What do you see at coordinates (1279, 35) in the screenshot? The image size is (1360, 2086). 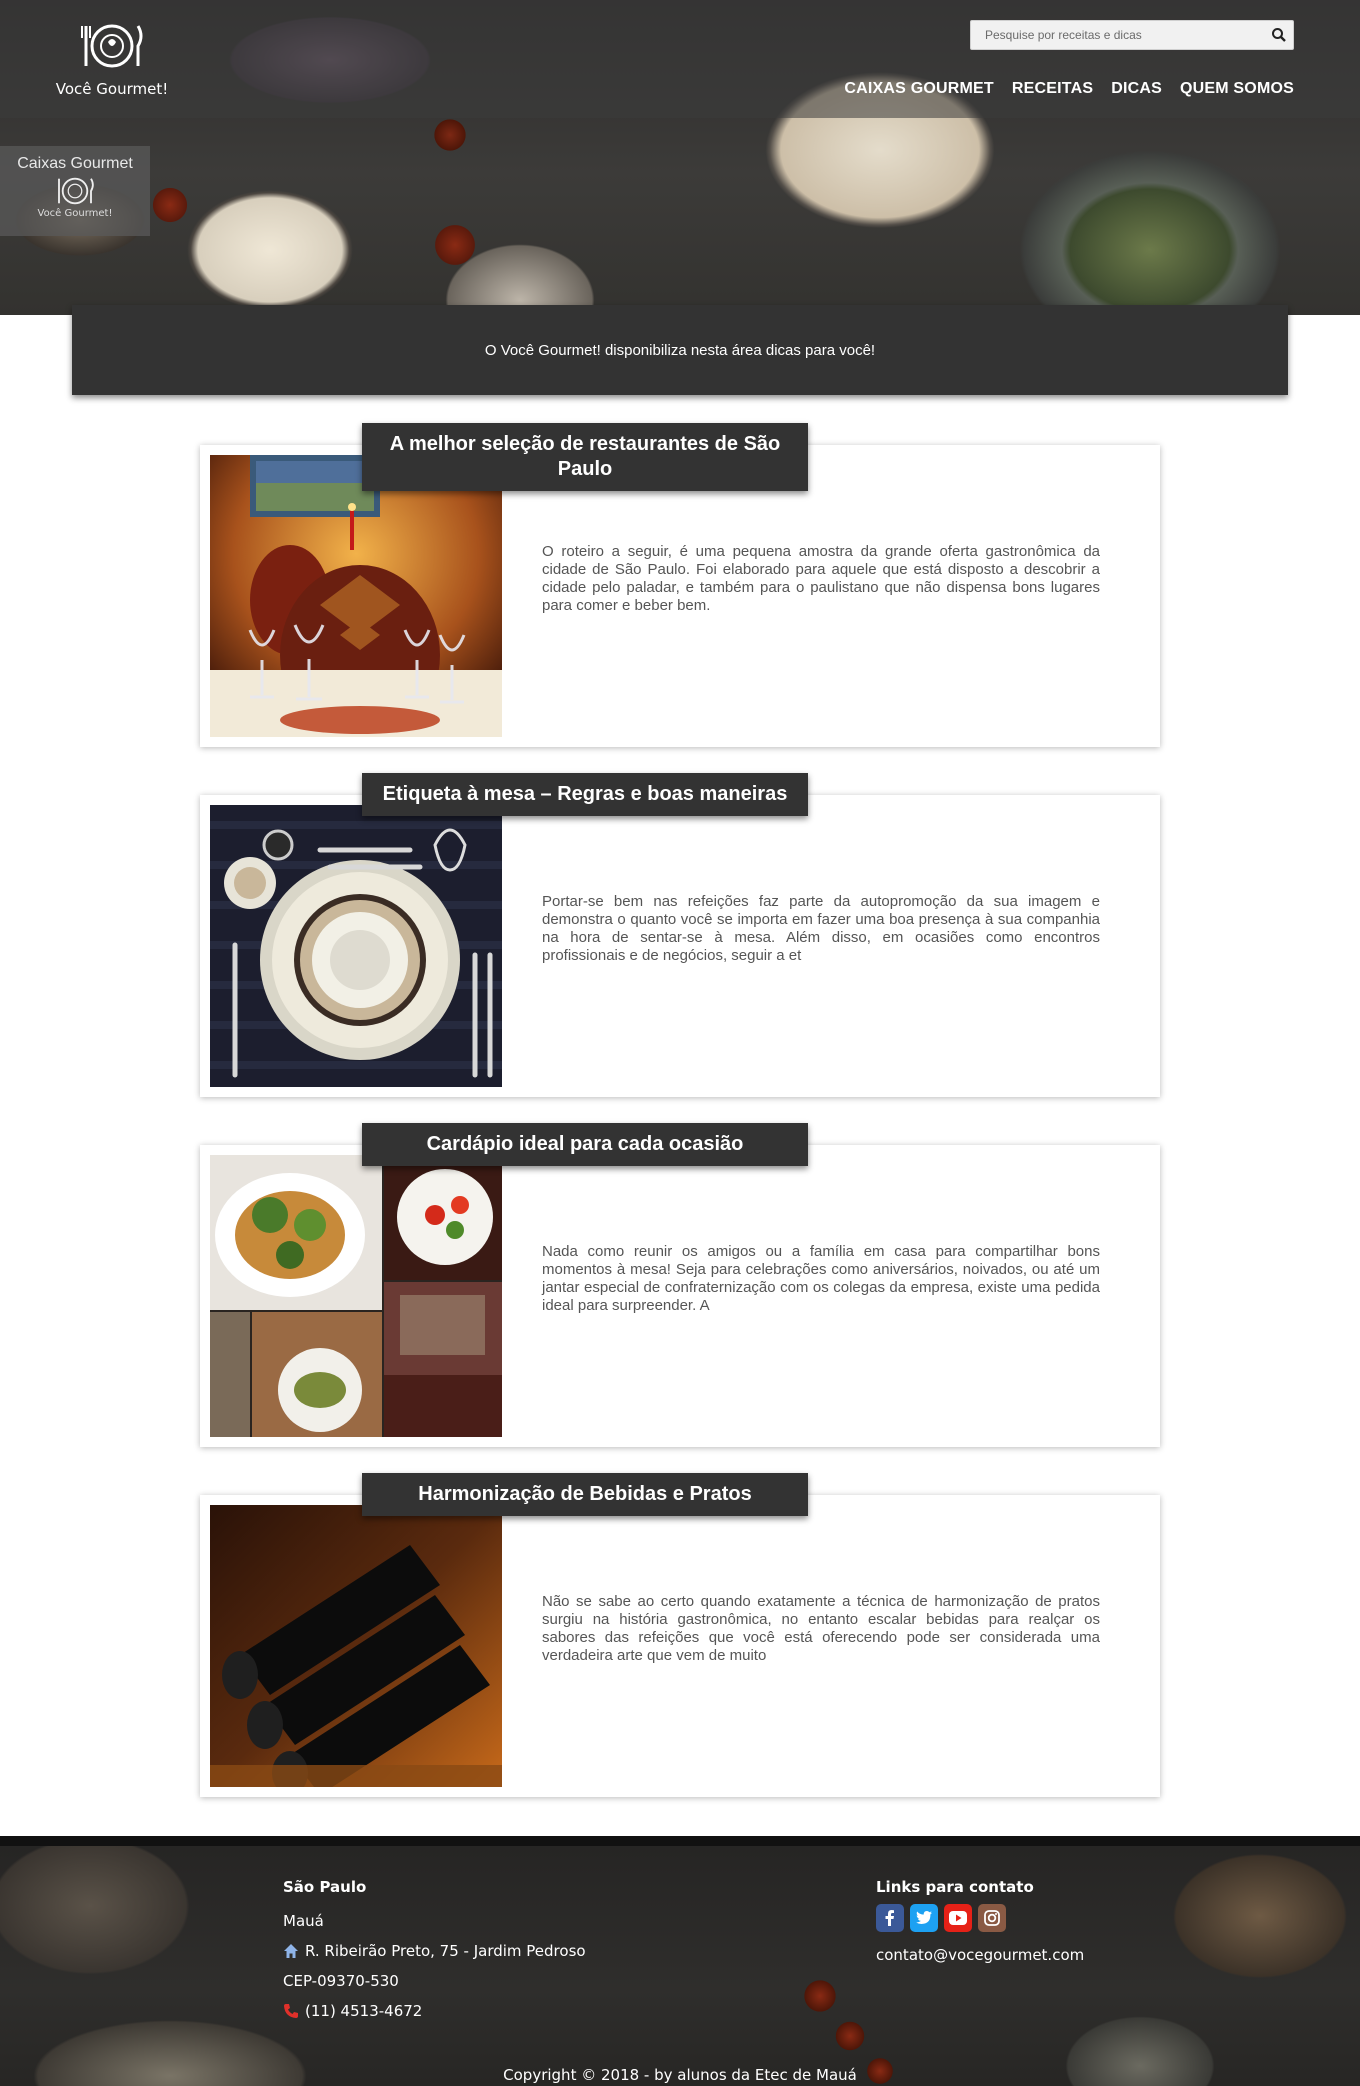 I see `search-icon` at bounding box center [1279, 35].